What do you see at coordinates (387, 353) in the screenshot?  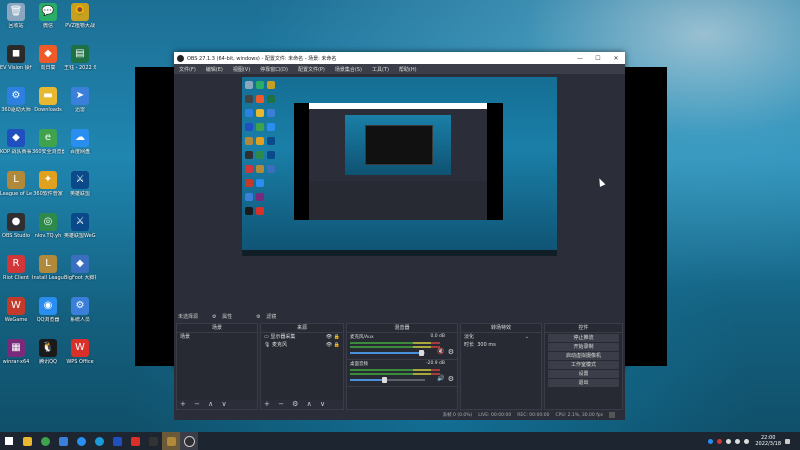 I see `volume-slider-mic` at bounding box center [387, 353].